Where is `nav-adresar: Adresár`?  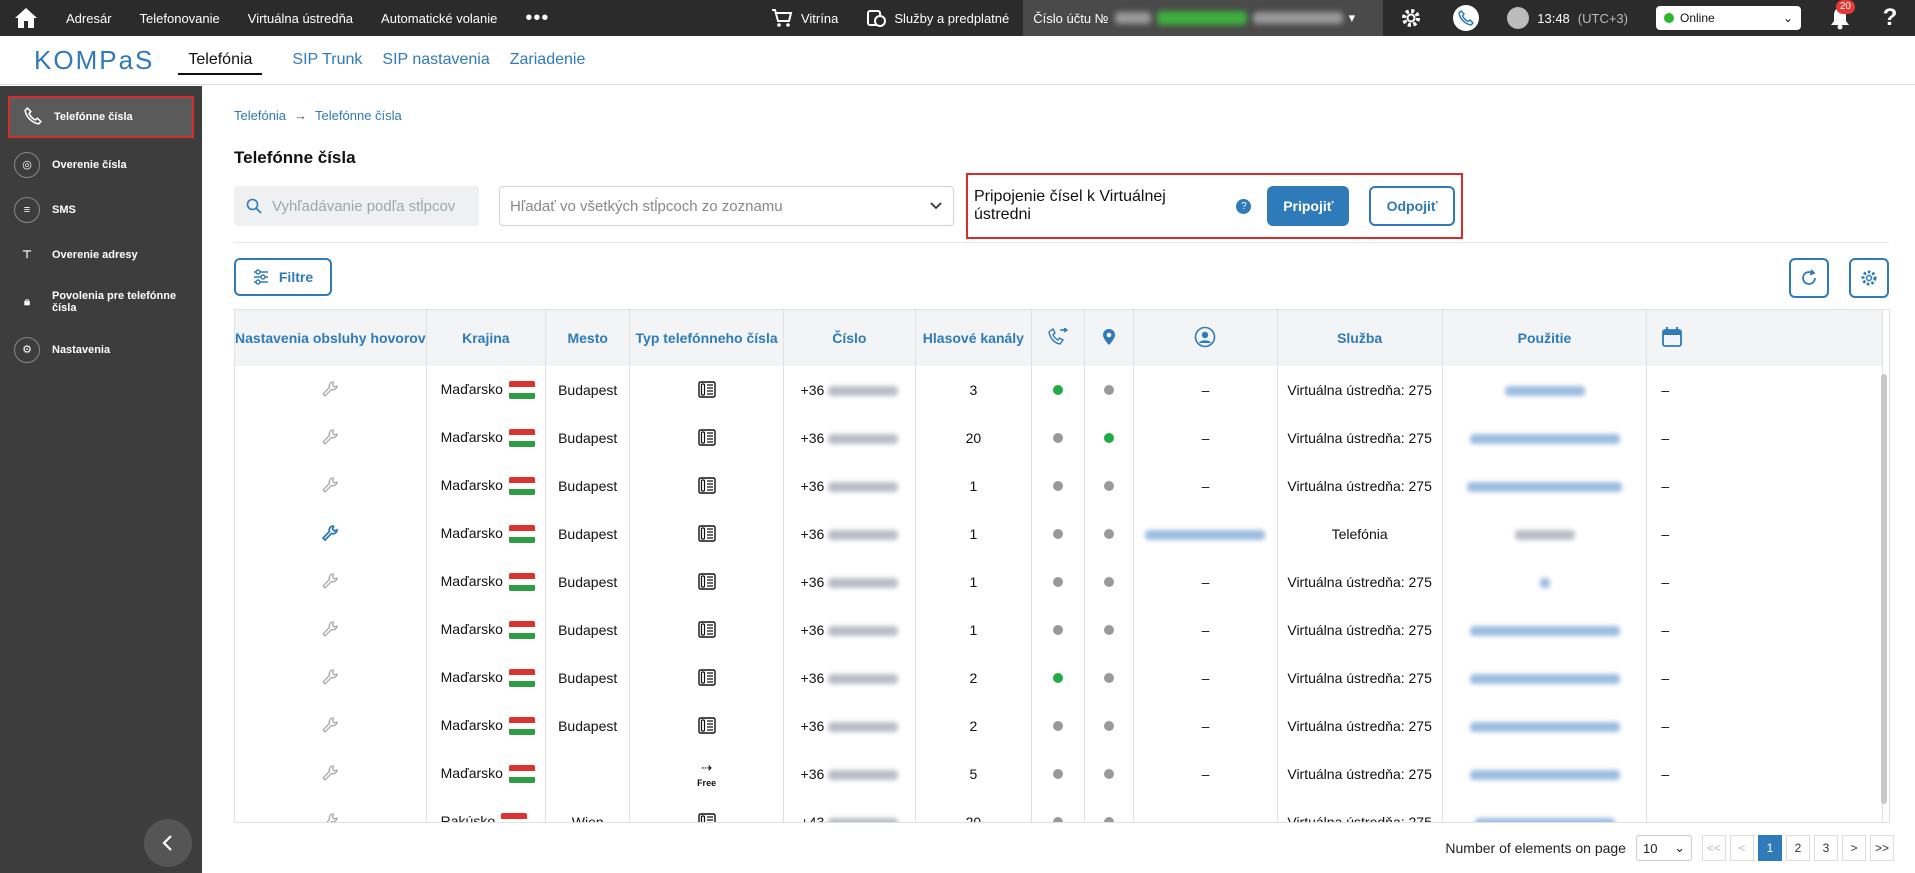 nav-adresar: Adresár is located at coordinates (89, 18).